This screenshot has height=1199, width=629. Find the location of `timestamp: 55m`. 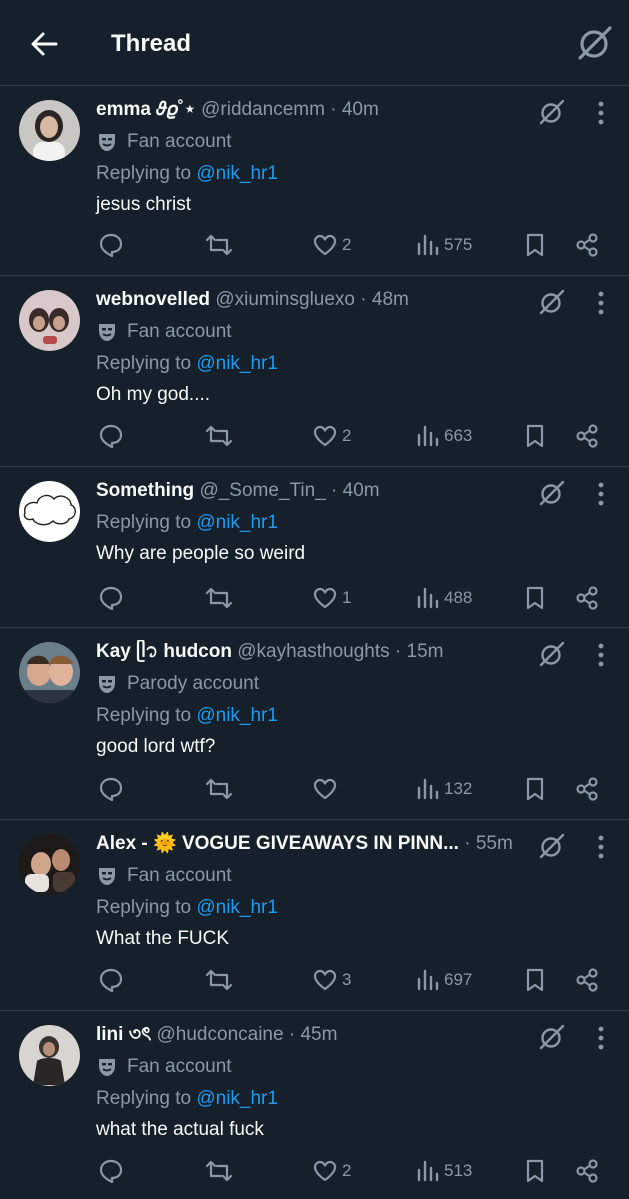

timestamp: 55m is located at coordinates (494, 843).